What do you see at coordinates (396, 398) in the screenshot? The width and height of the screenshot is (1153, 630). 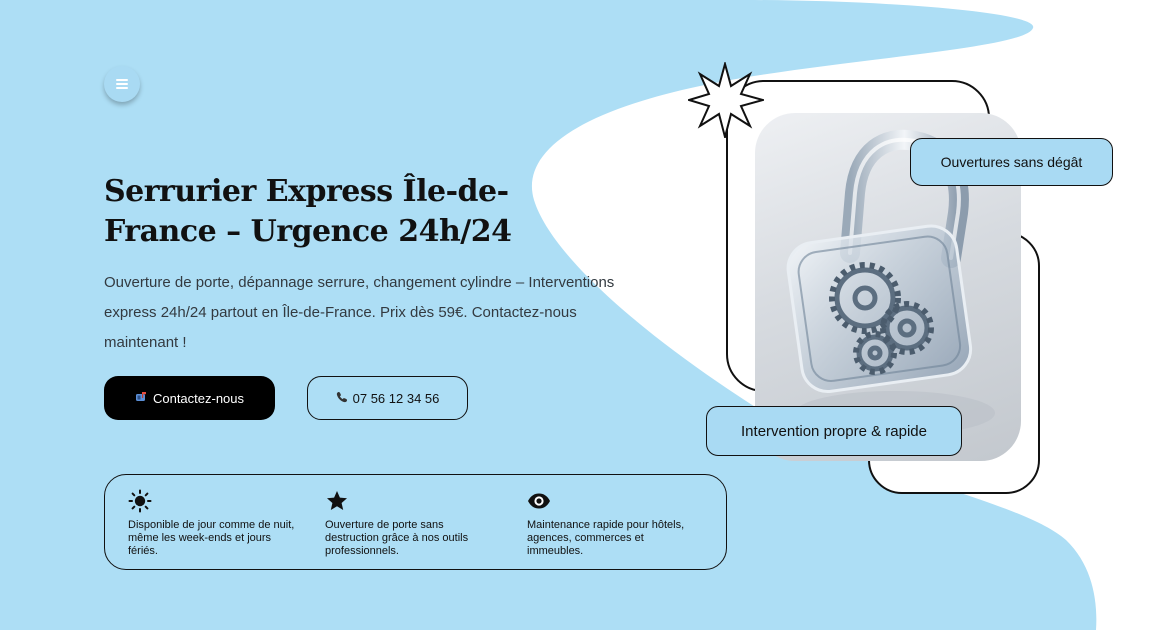 I see `phone-button-label: 07 56 12 34 56` at bounding box center [396, 398].